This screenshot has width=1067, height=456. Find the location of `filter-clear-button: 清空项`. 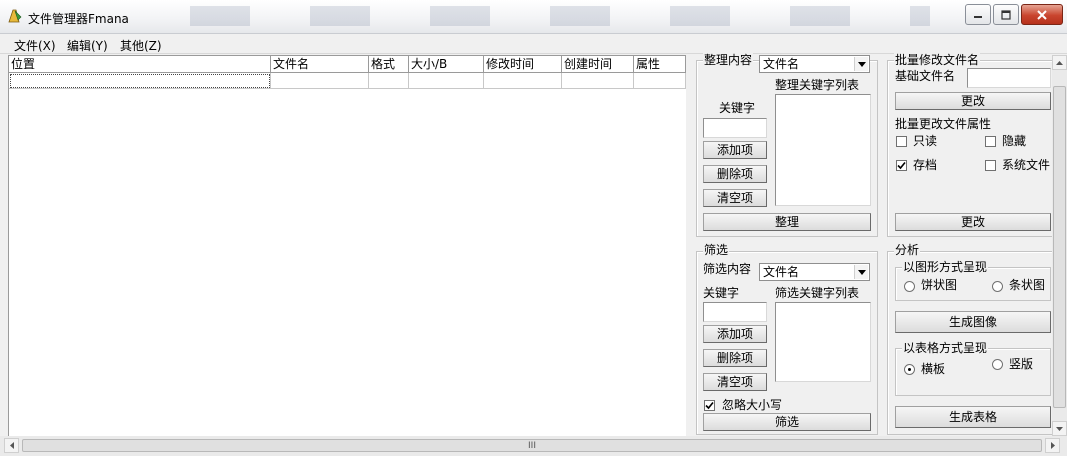

filter-clear-button: 清空项 is located at coordinates (735, 382).